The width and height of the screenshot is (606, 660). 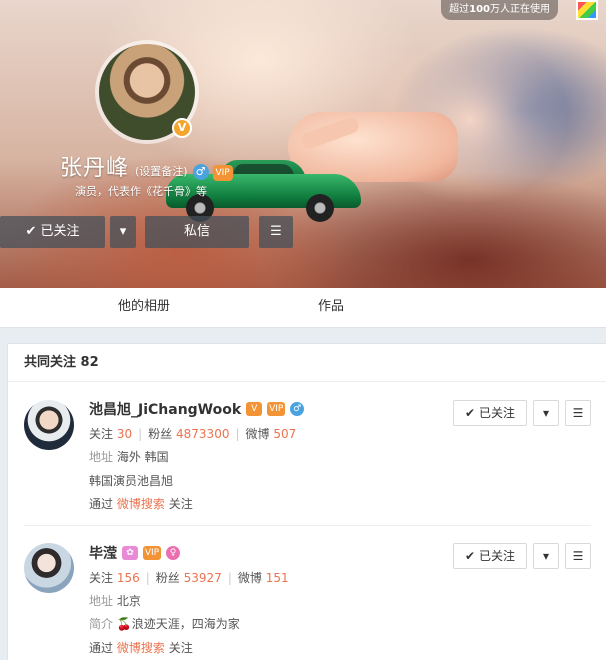 I want to click on user-bio: 韩国演员池昌旭, so click(x=131, y=481).